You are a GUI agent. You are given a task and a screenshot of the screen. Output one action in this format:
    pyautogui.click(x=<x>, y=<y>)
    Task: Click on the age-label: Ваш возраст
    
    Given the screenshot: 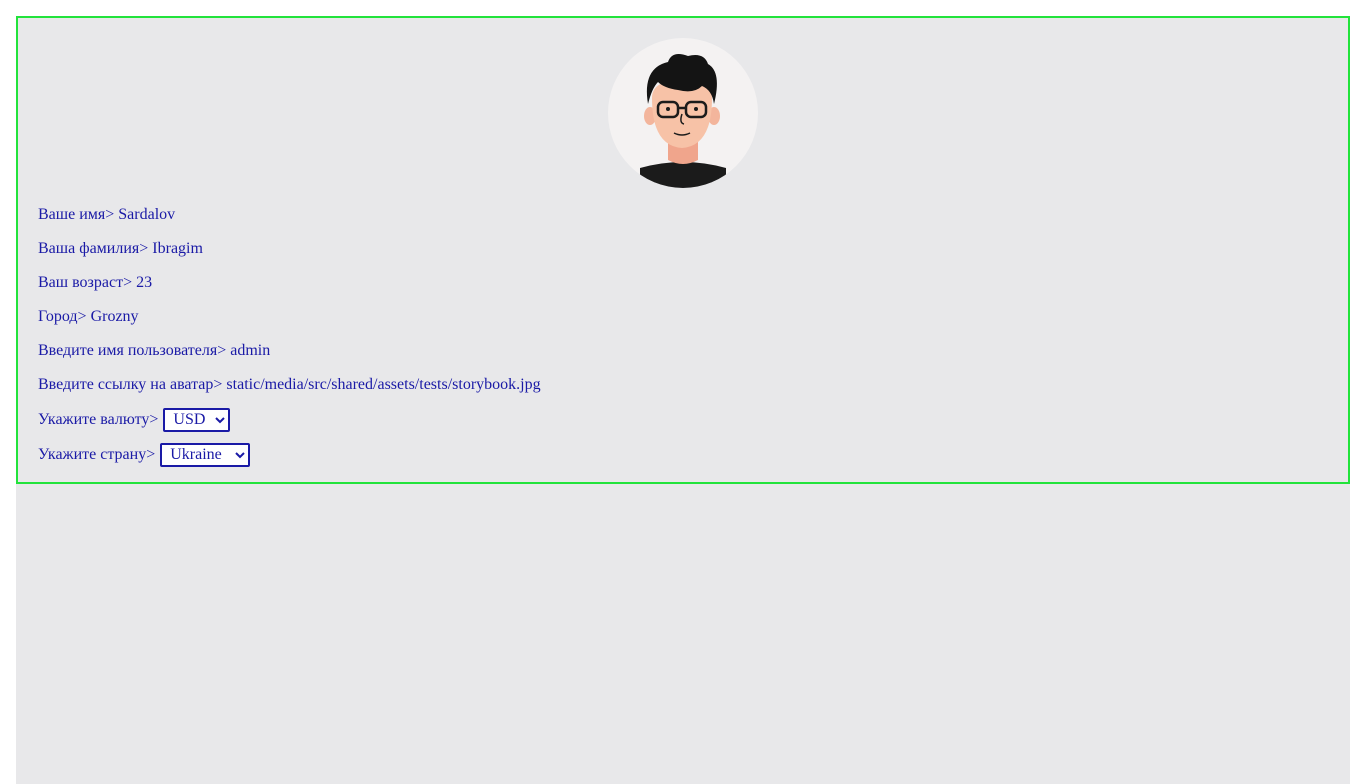 What is the action you would take?
    pyautogui.click(x=81, y=282)
    